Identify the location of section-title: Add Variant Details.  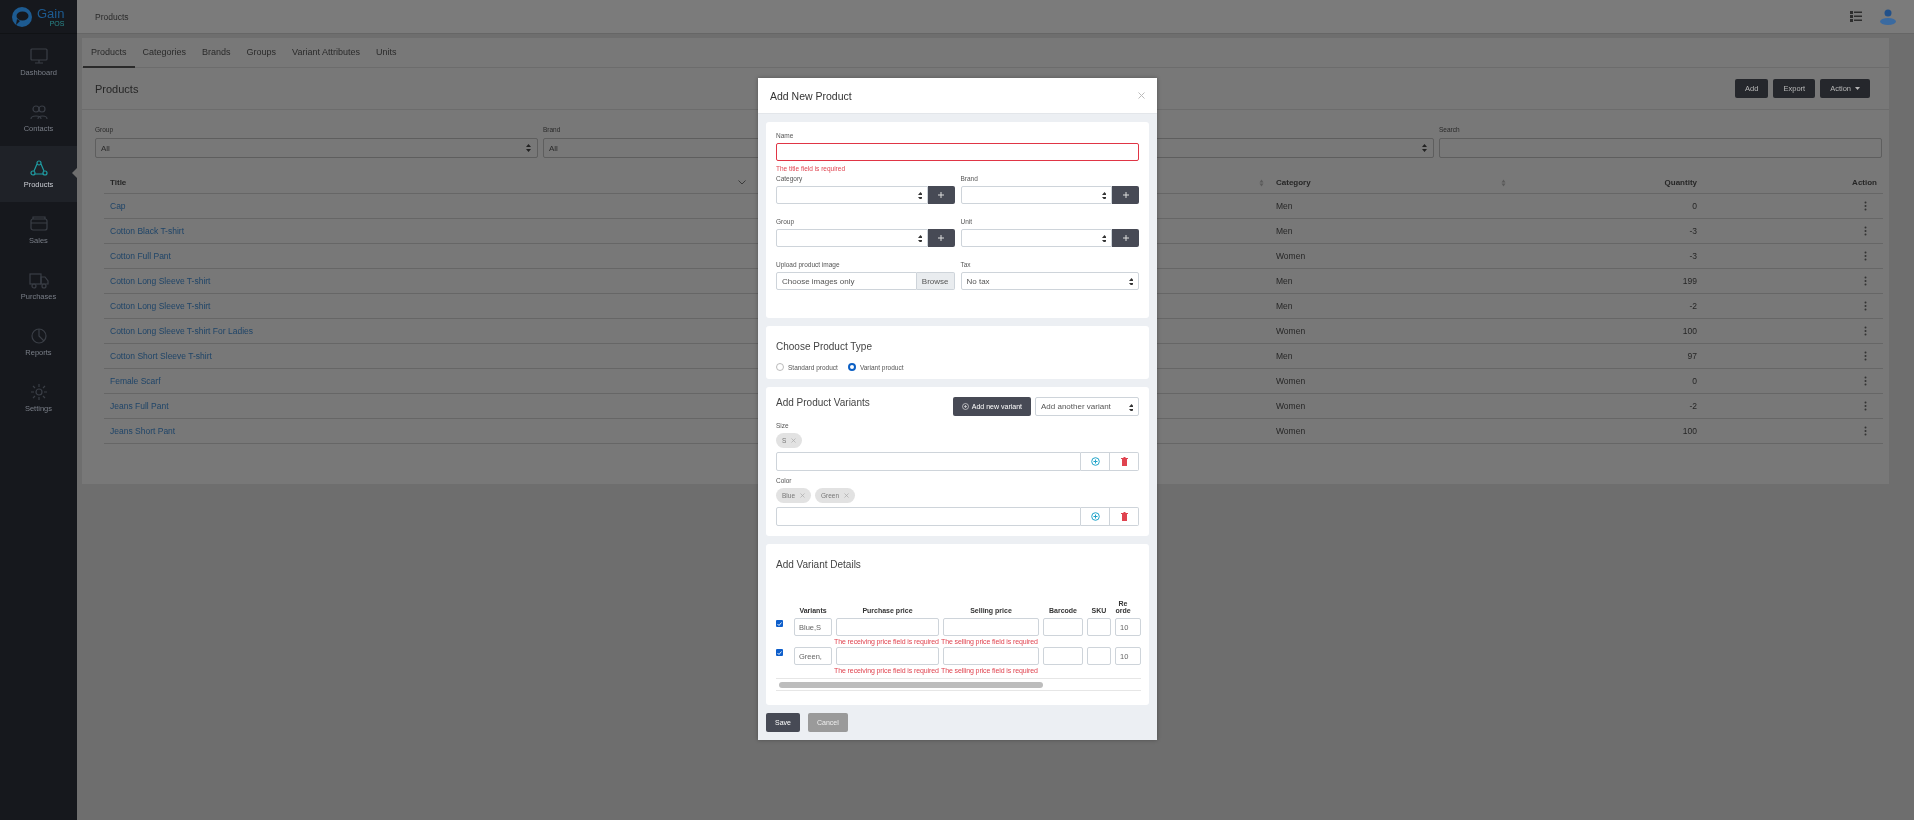
(818, 564).